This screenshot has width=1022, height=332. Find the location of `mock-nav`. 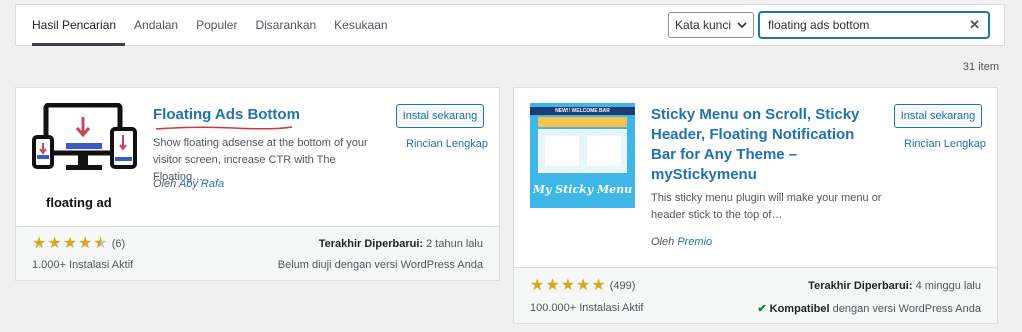

mock-nav is located at coordinates (582, 122).